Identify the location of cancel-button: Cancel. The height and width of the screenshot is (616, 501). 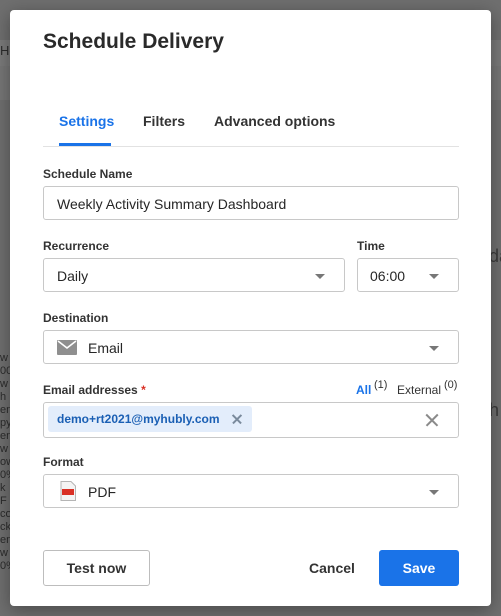
(332, 568).